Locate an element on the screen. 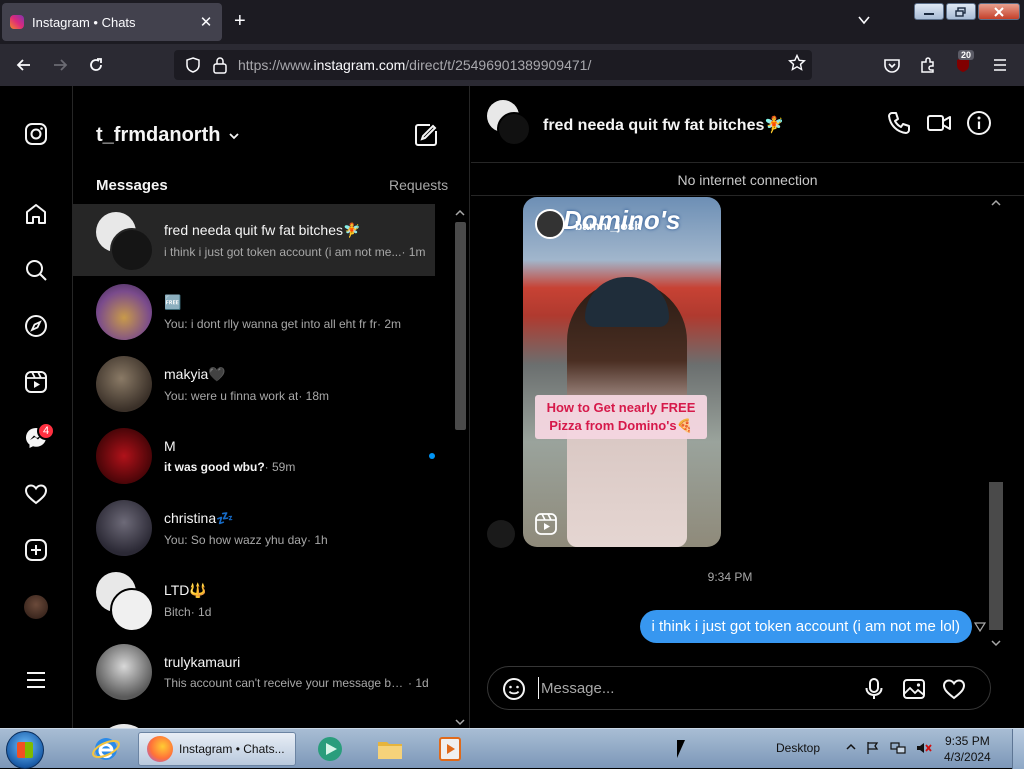  restore-button is located at coordinates (961, 11).